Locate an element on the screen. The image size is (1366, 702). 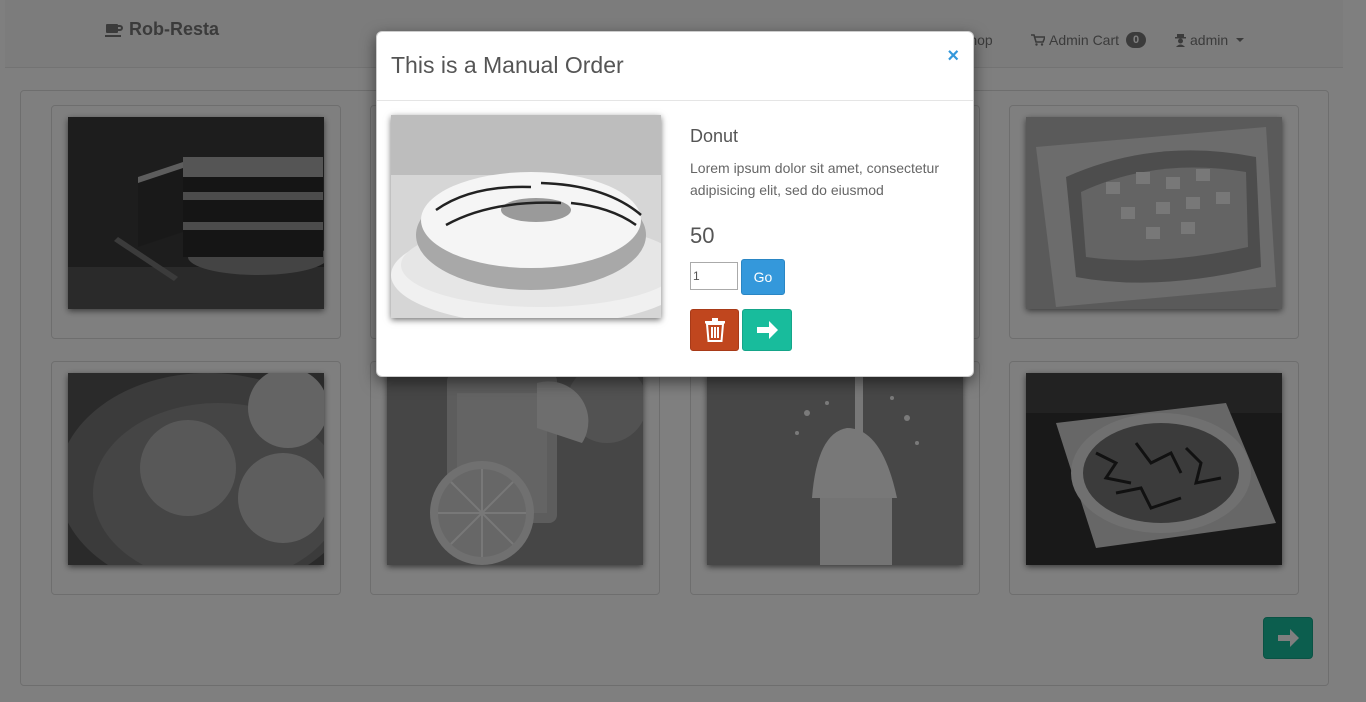
next-button is located at coordinates (767, 330).